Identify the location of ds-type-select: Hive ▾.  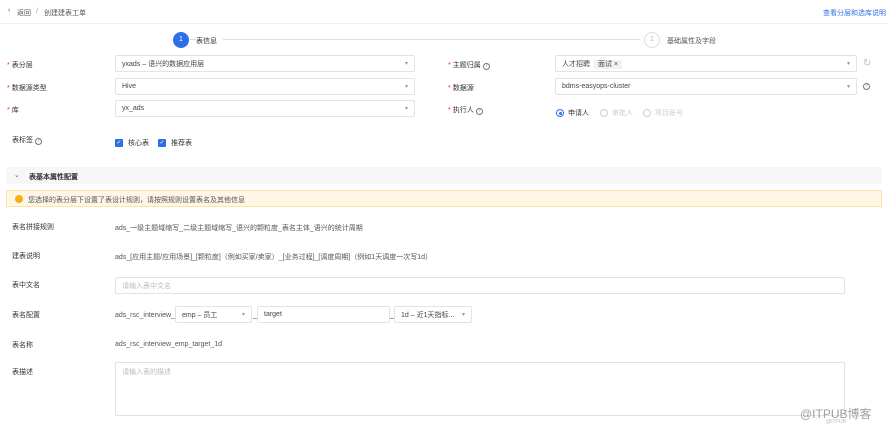
(265, 86).